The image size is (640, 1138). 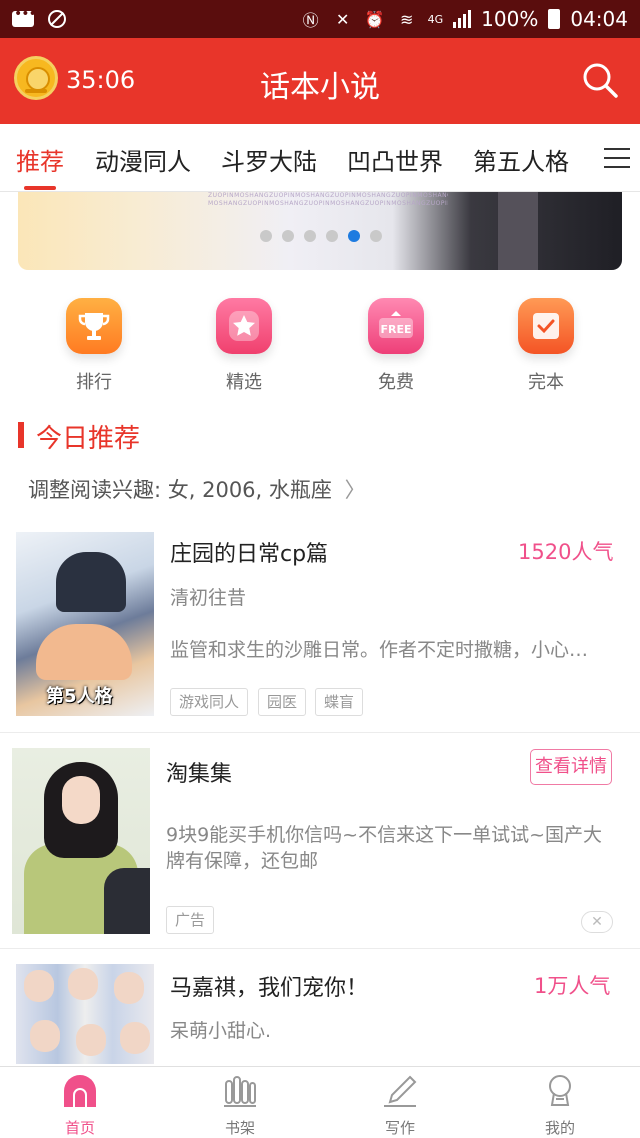 What do you see at coordinates (395, 329) in the screenshot?
I see `free-badge-text: FREE` at bounding box center [395, 329].